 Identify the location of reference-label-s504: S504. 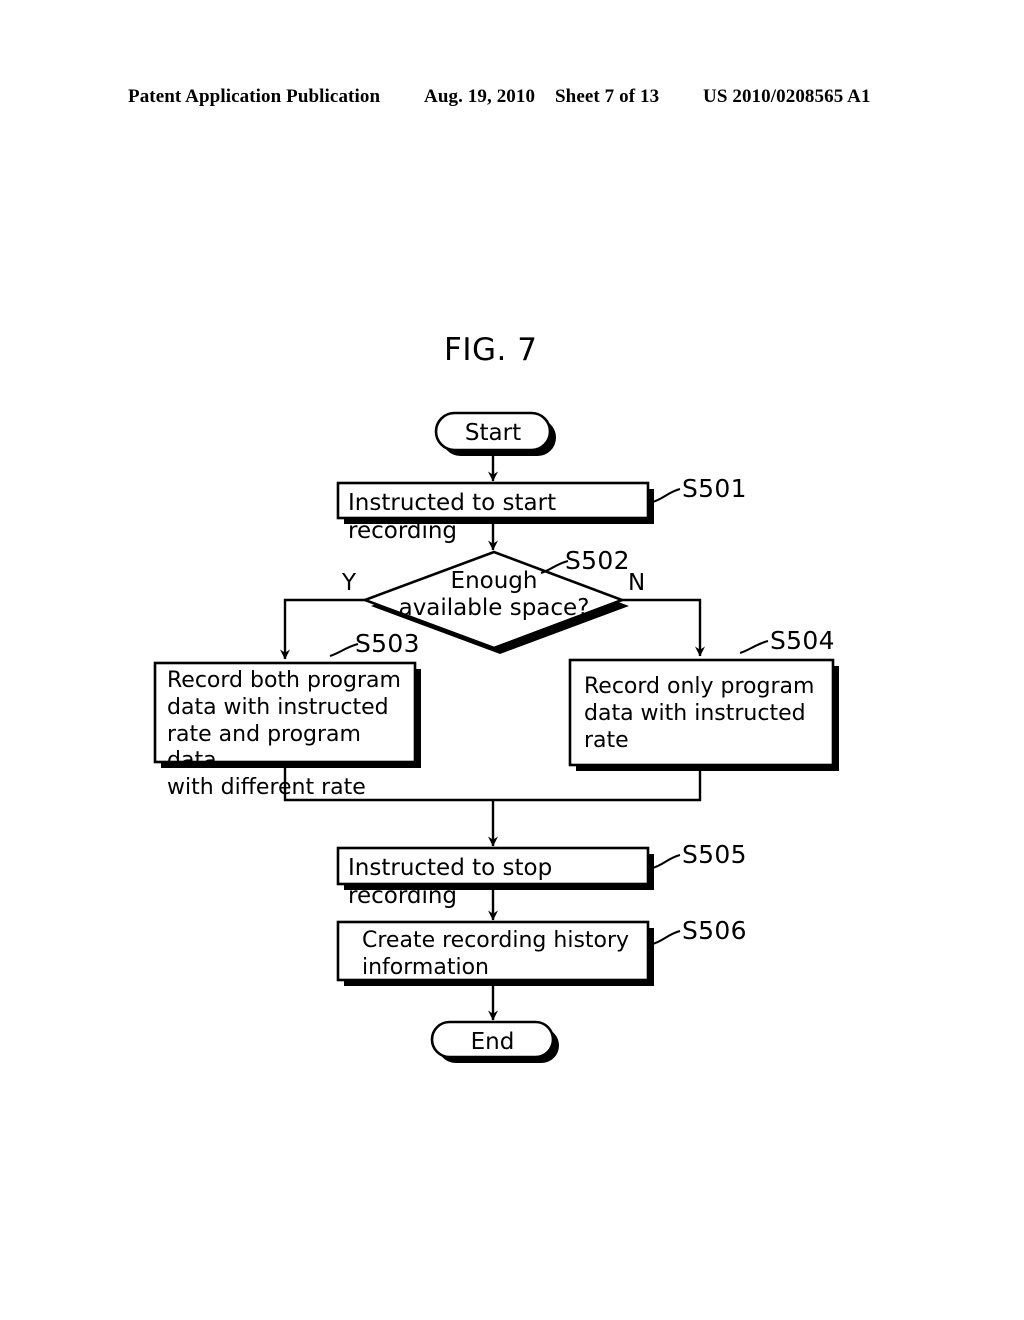
(802, 640).